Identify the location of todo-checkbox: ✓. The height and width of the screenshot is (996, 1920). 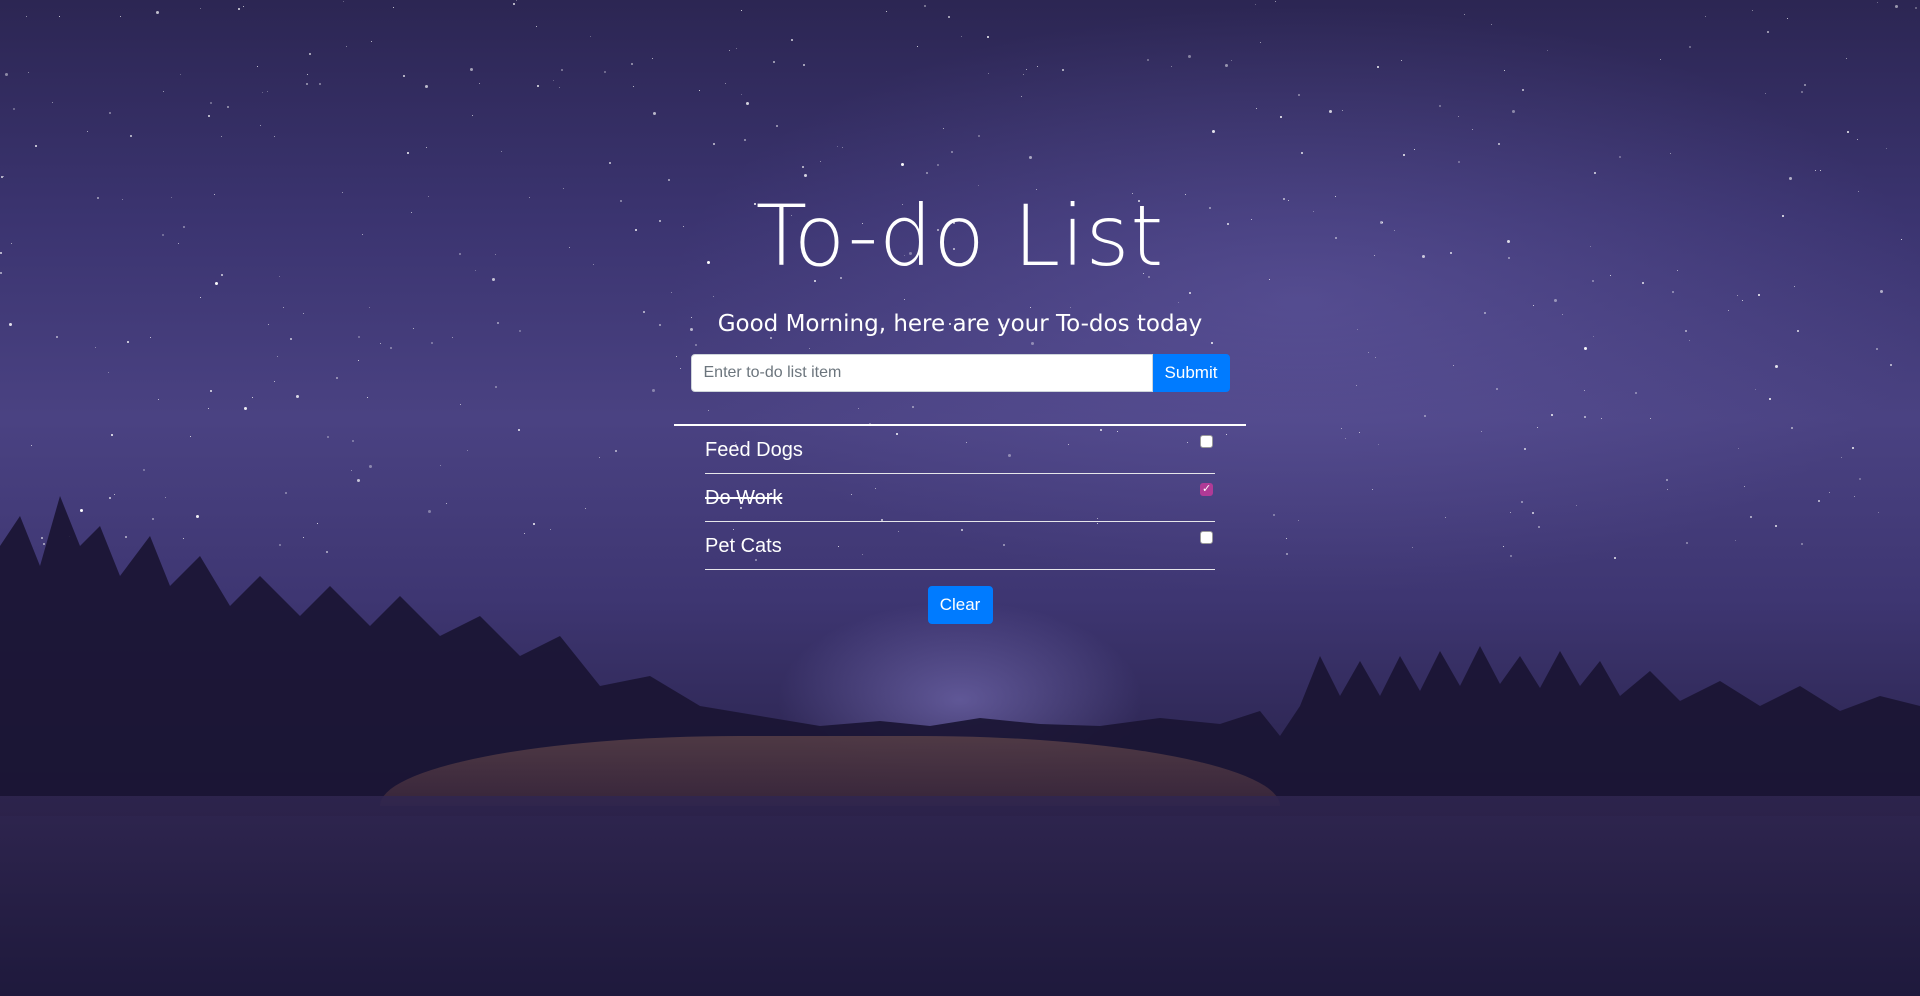
(1206, 489).